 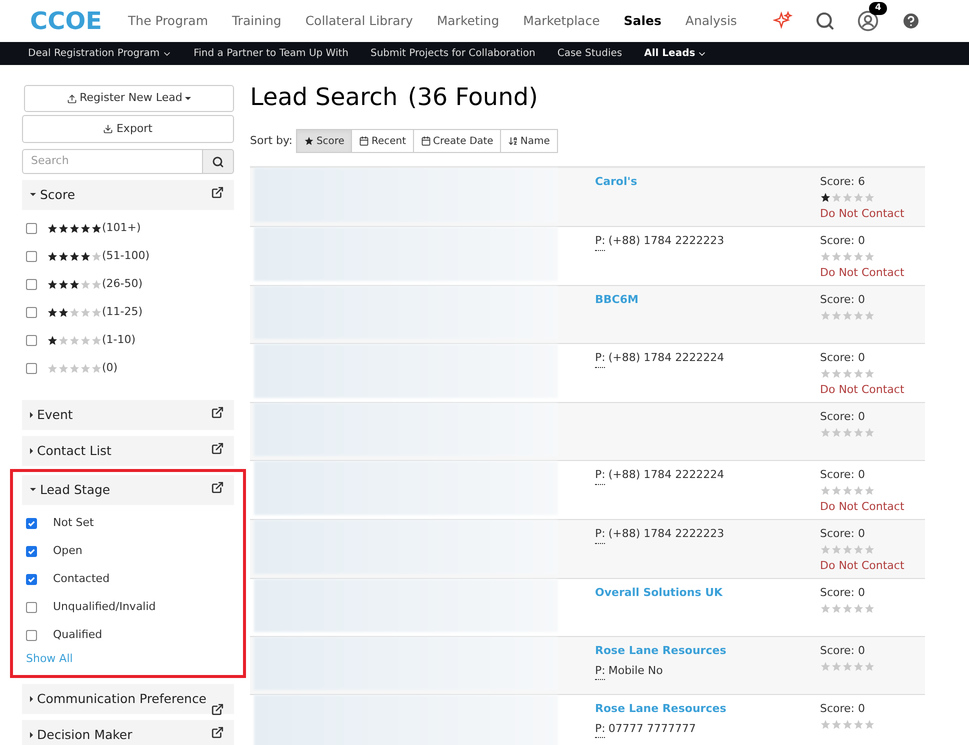 What do you see at coordinates (711, 21) in the screenshot?
I see `nav-link: Analysis` at bounding box center [711, 21].